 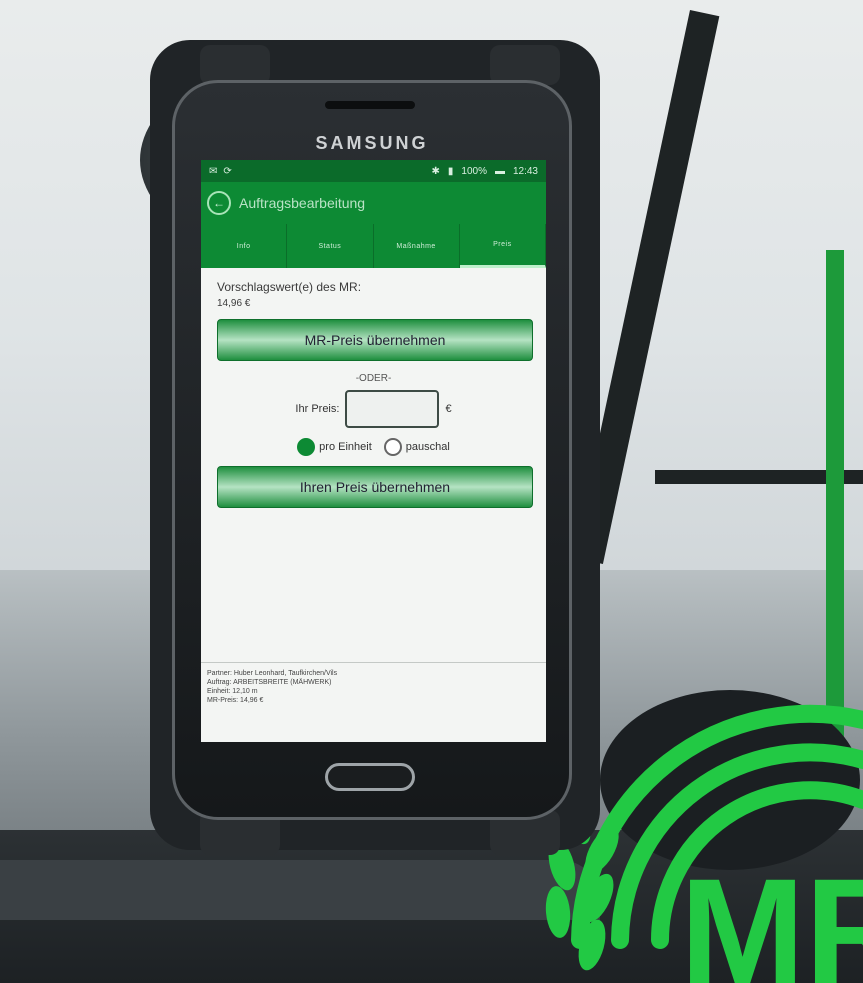 What do you see at coordinates (435, 171) in the screenshot?
I see `bluetooth-icon: ✱` at bounding box center [435, 171].